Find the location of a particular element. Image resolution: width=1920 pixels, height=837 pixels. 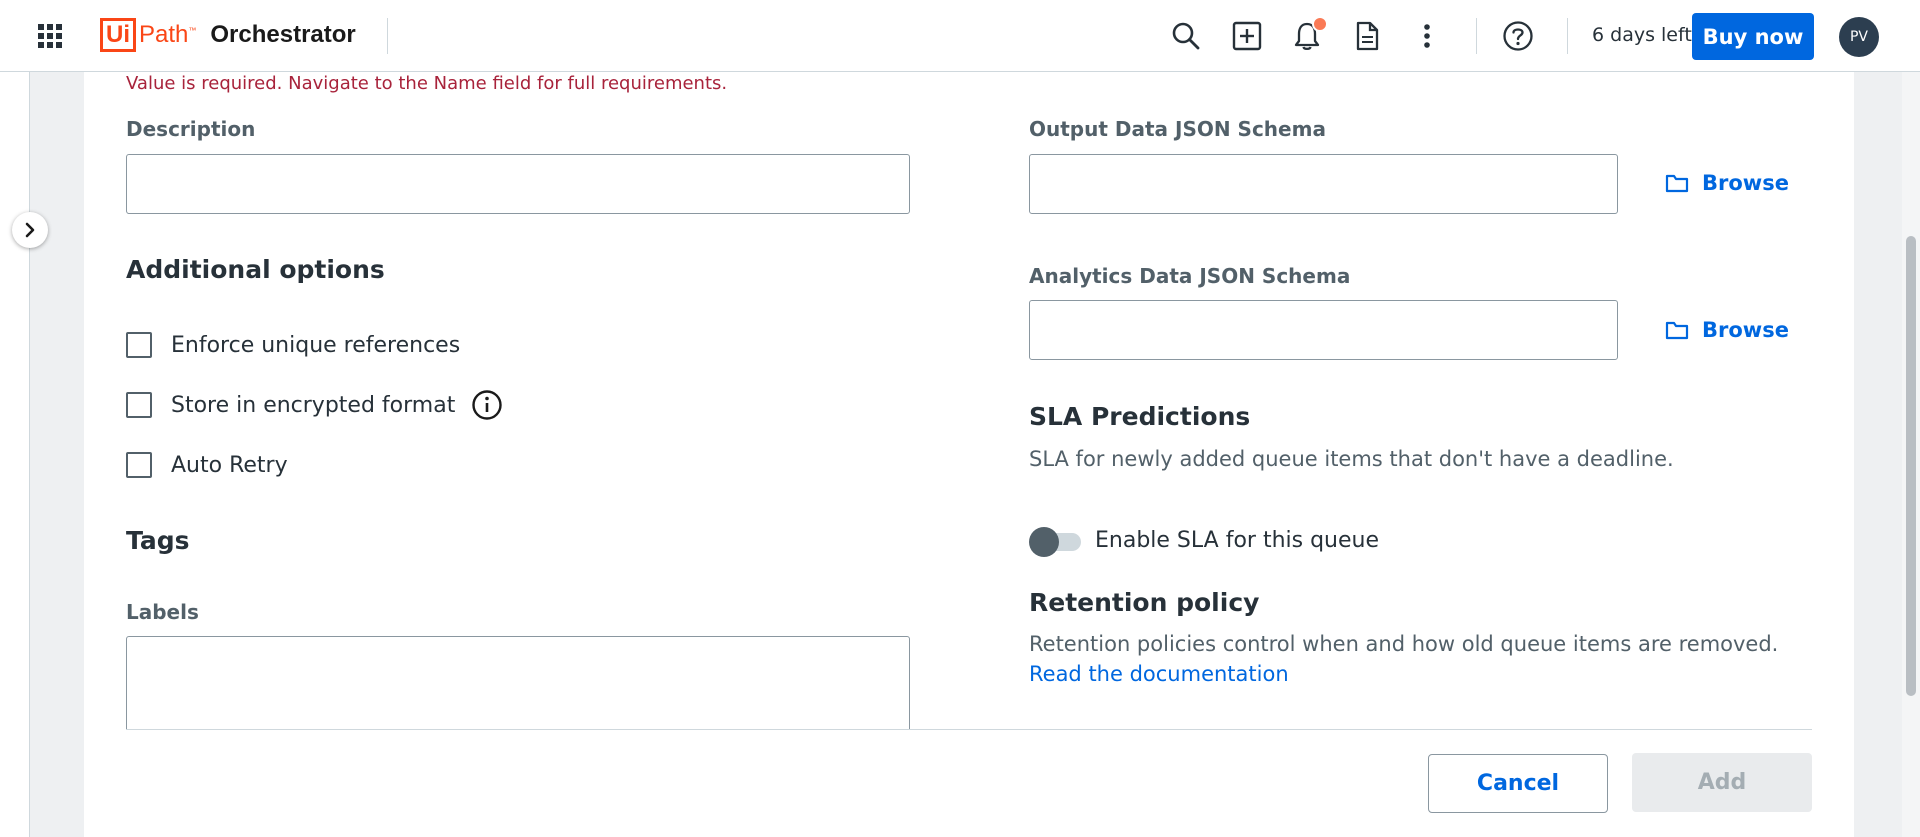

help-icon is located at coordinates (1518, 36).